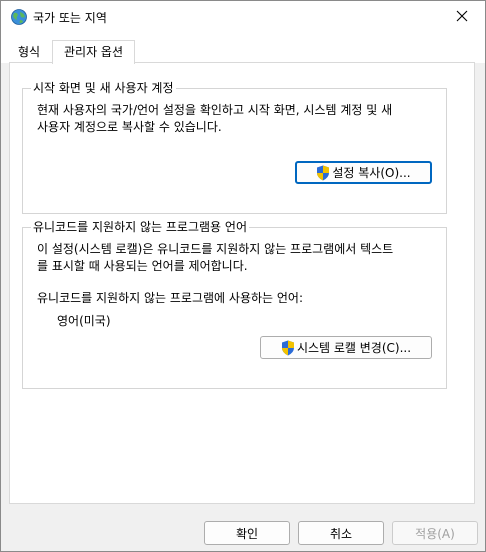 The image size is (486, 552). Describe the element at coordinates (247, 533) in the screenshot. I see `ok-button: 확인` at that location.